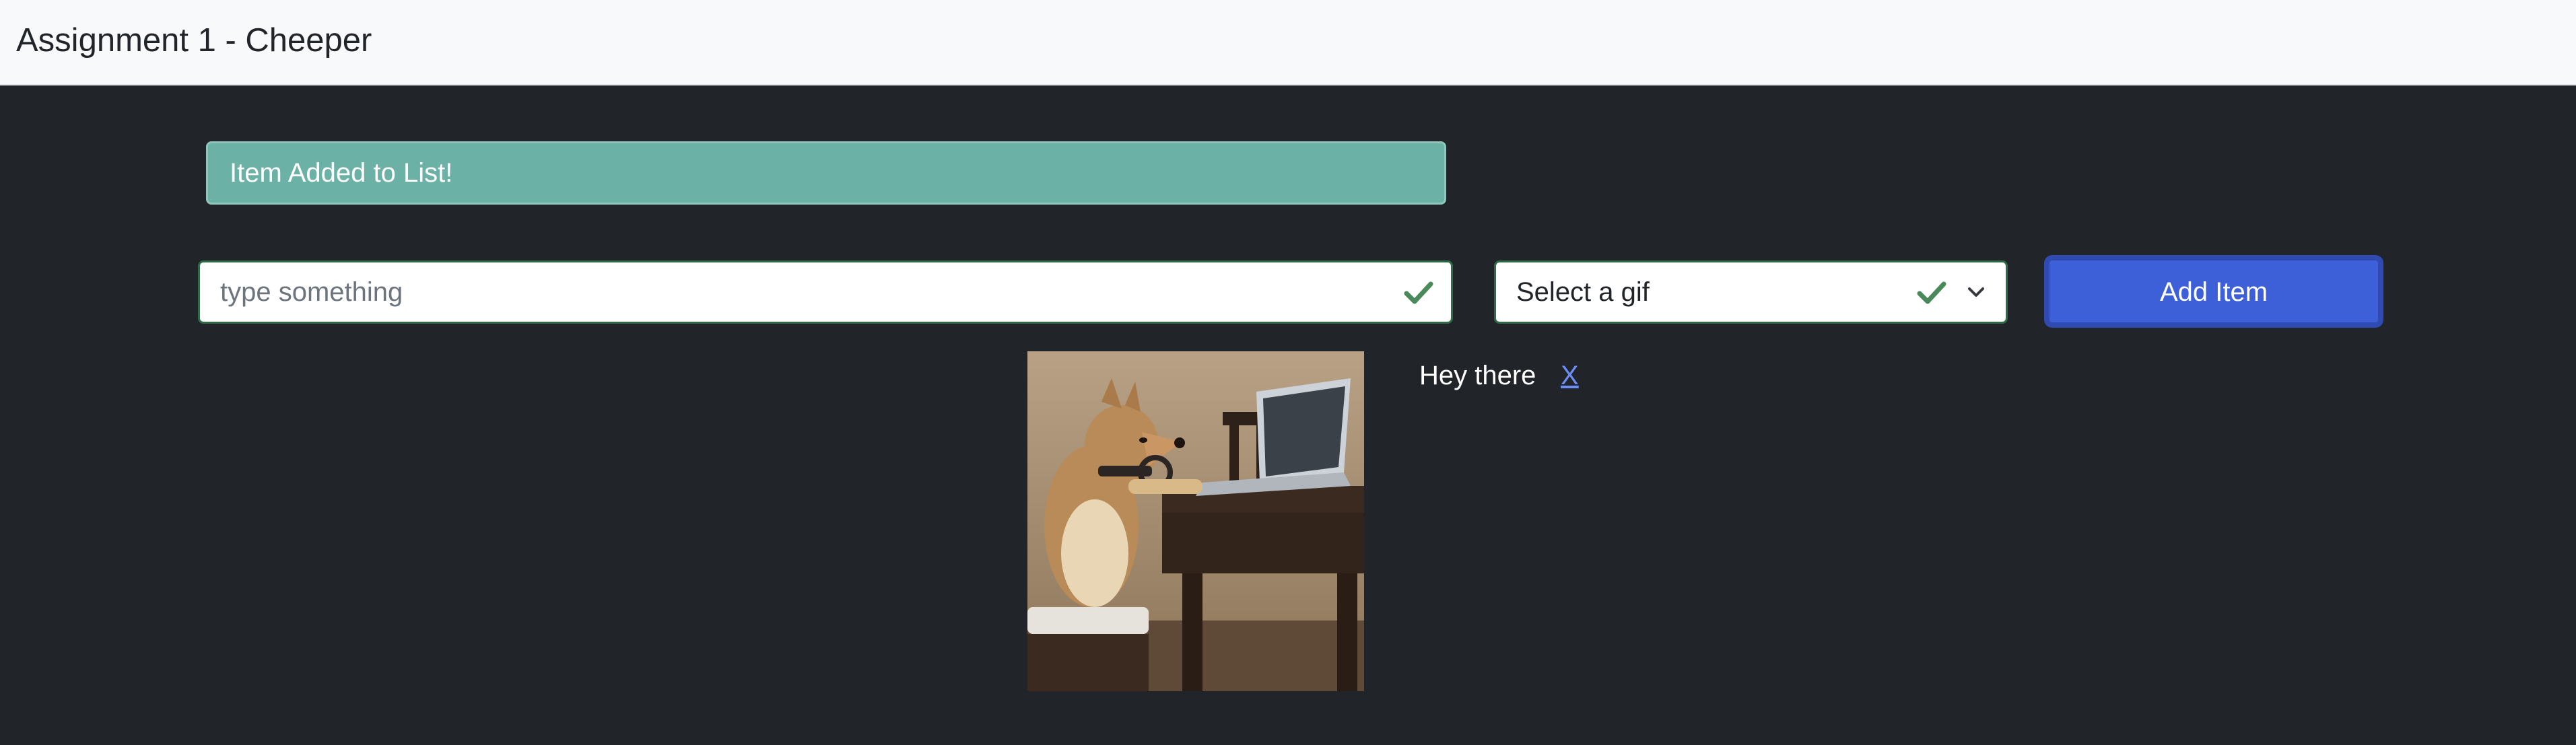 This screenshot has height=745, width=2576. Describe the element at coordinates (1583, 292) in the screenshot. I see `gif-select-value: Select a gif` at that location.